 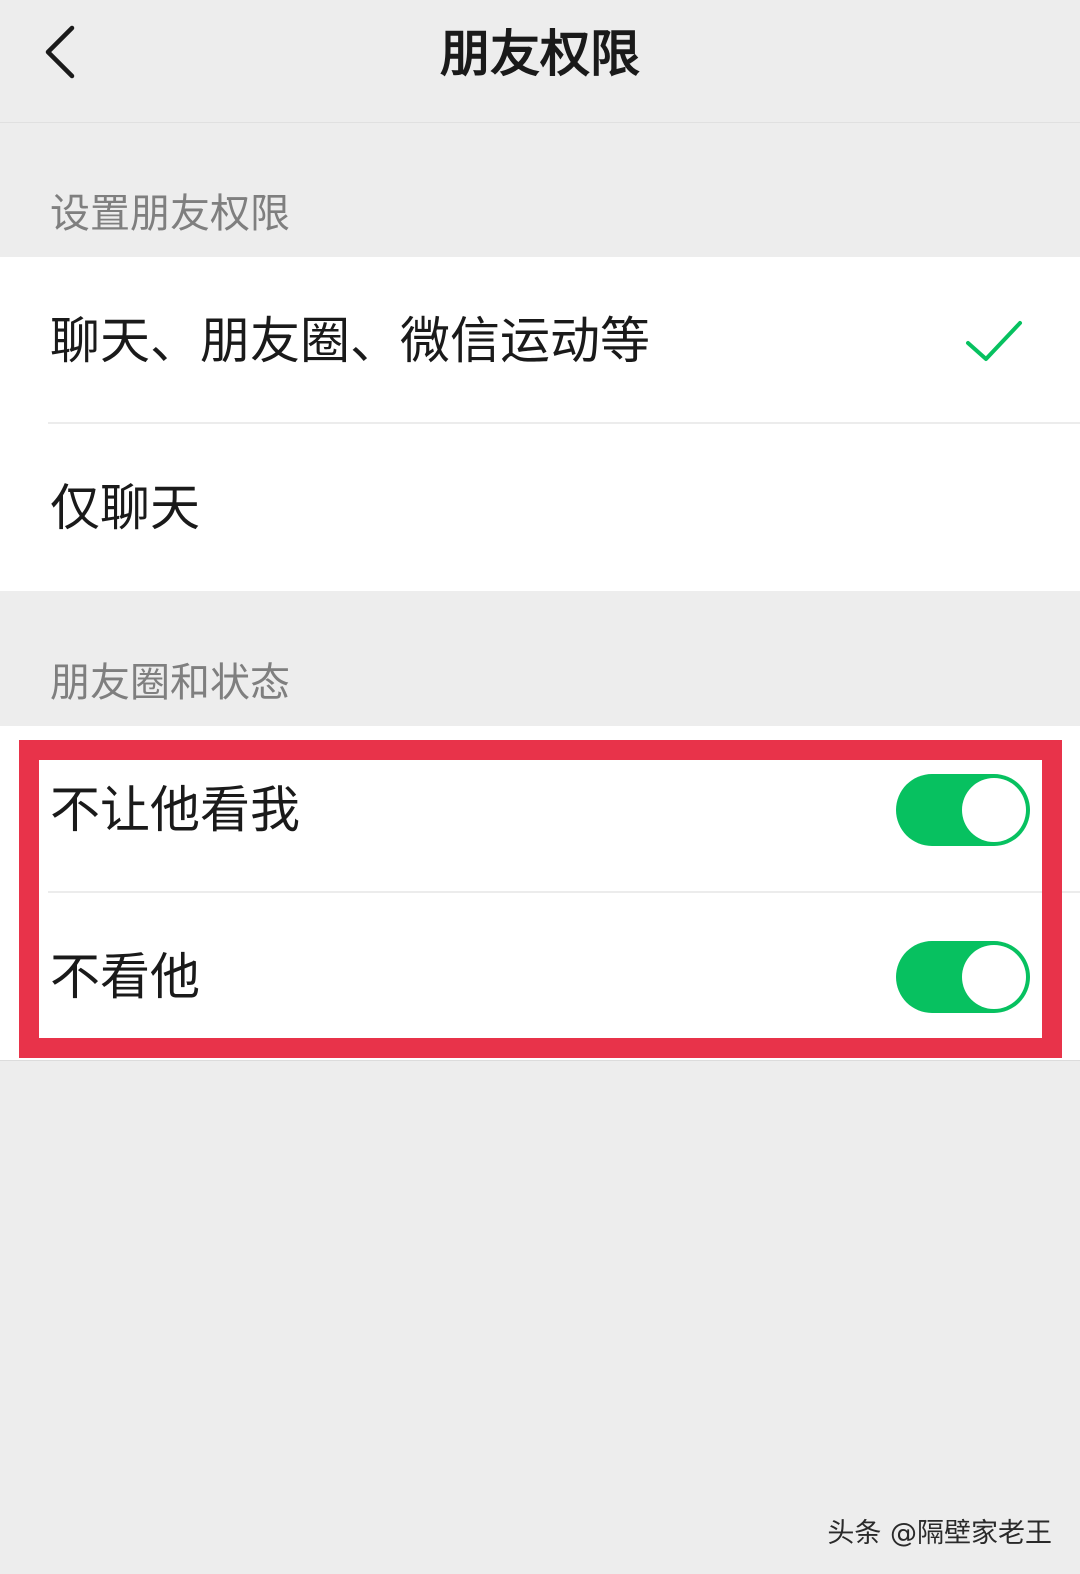 What do you see at coordinates (540, 54) in the screenshot?
I see `page-title: 朋友权限` at bounding box center [540, 54].